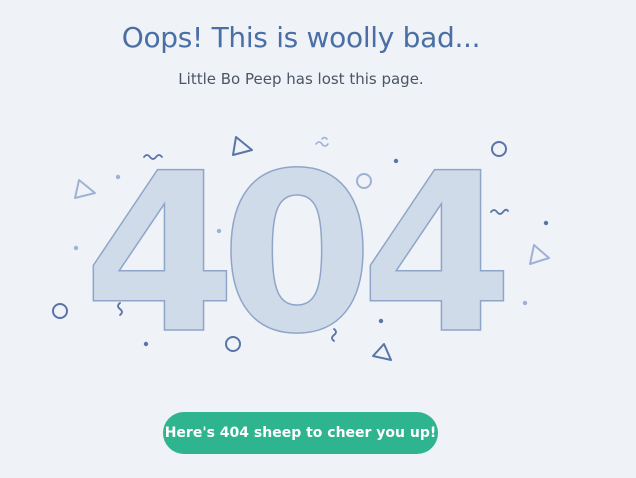  Describe the element at coordinates (159, 254) in the screenshot. I see `error-digit-first: 4` at that location.